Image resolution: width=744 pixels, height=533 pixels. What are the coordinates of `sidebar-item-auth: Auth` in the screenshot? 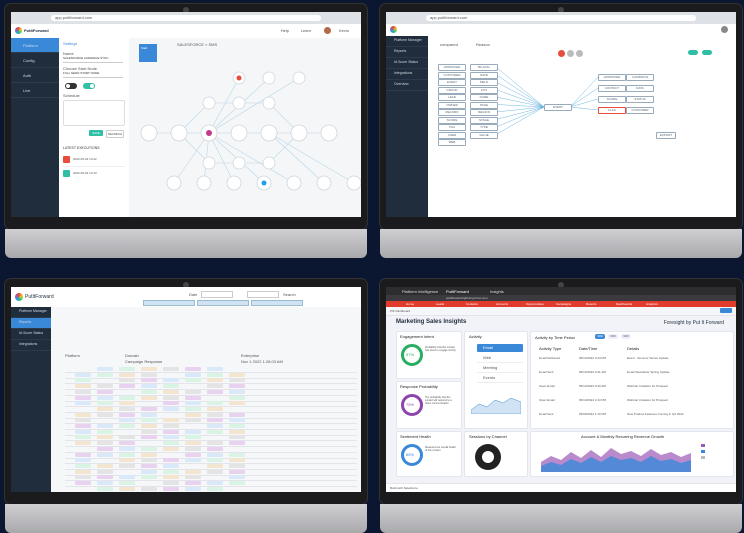 It's located at (35, 75).